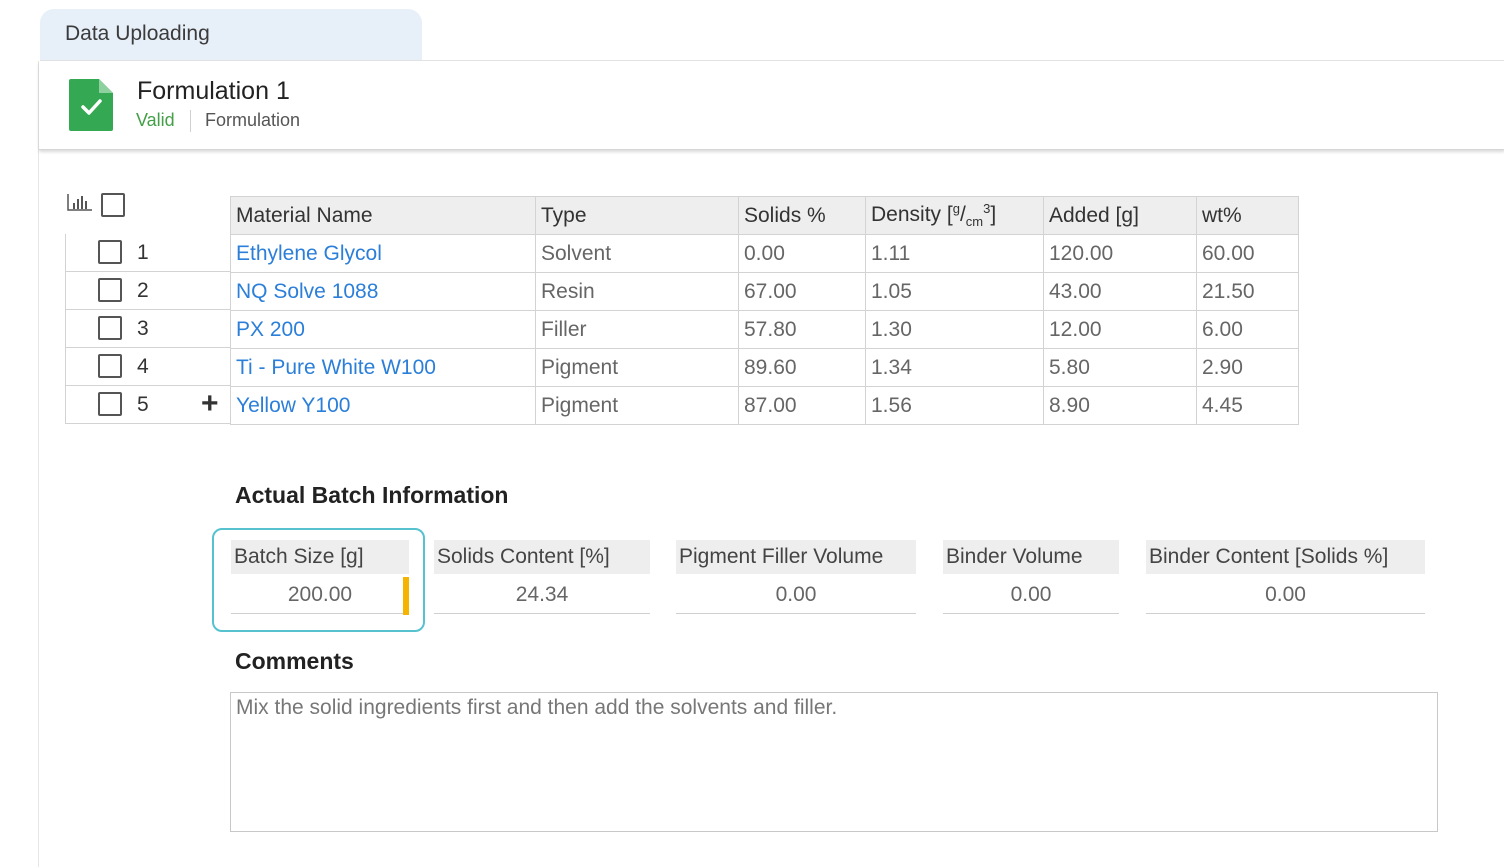  Describe the element at coordinates (542, 594) in the screenshot. I see `field-value: 24.34` at that location.